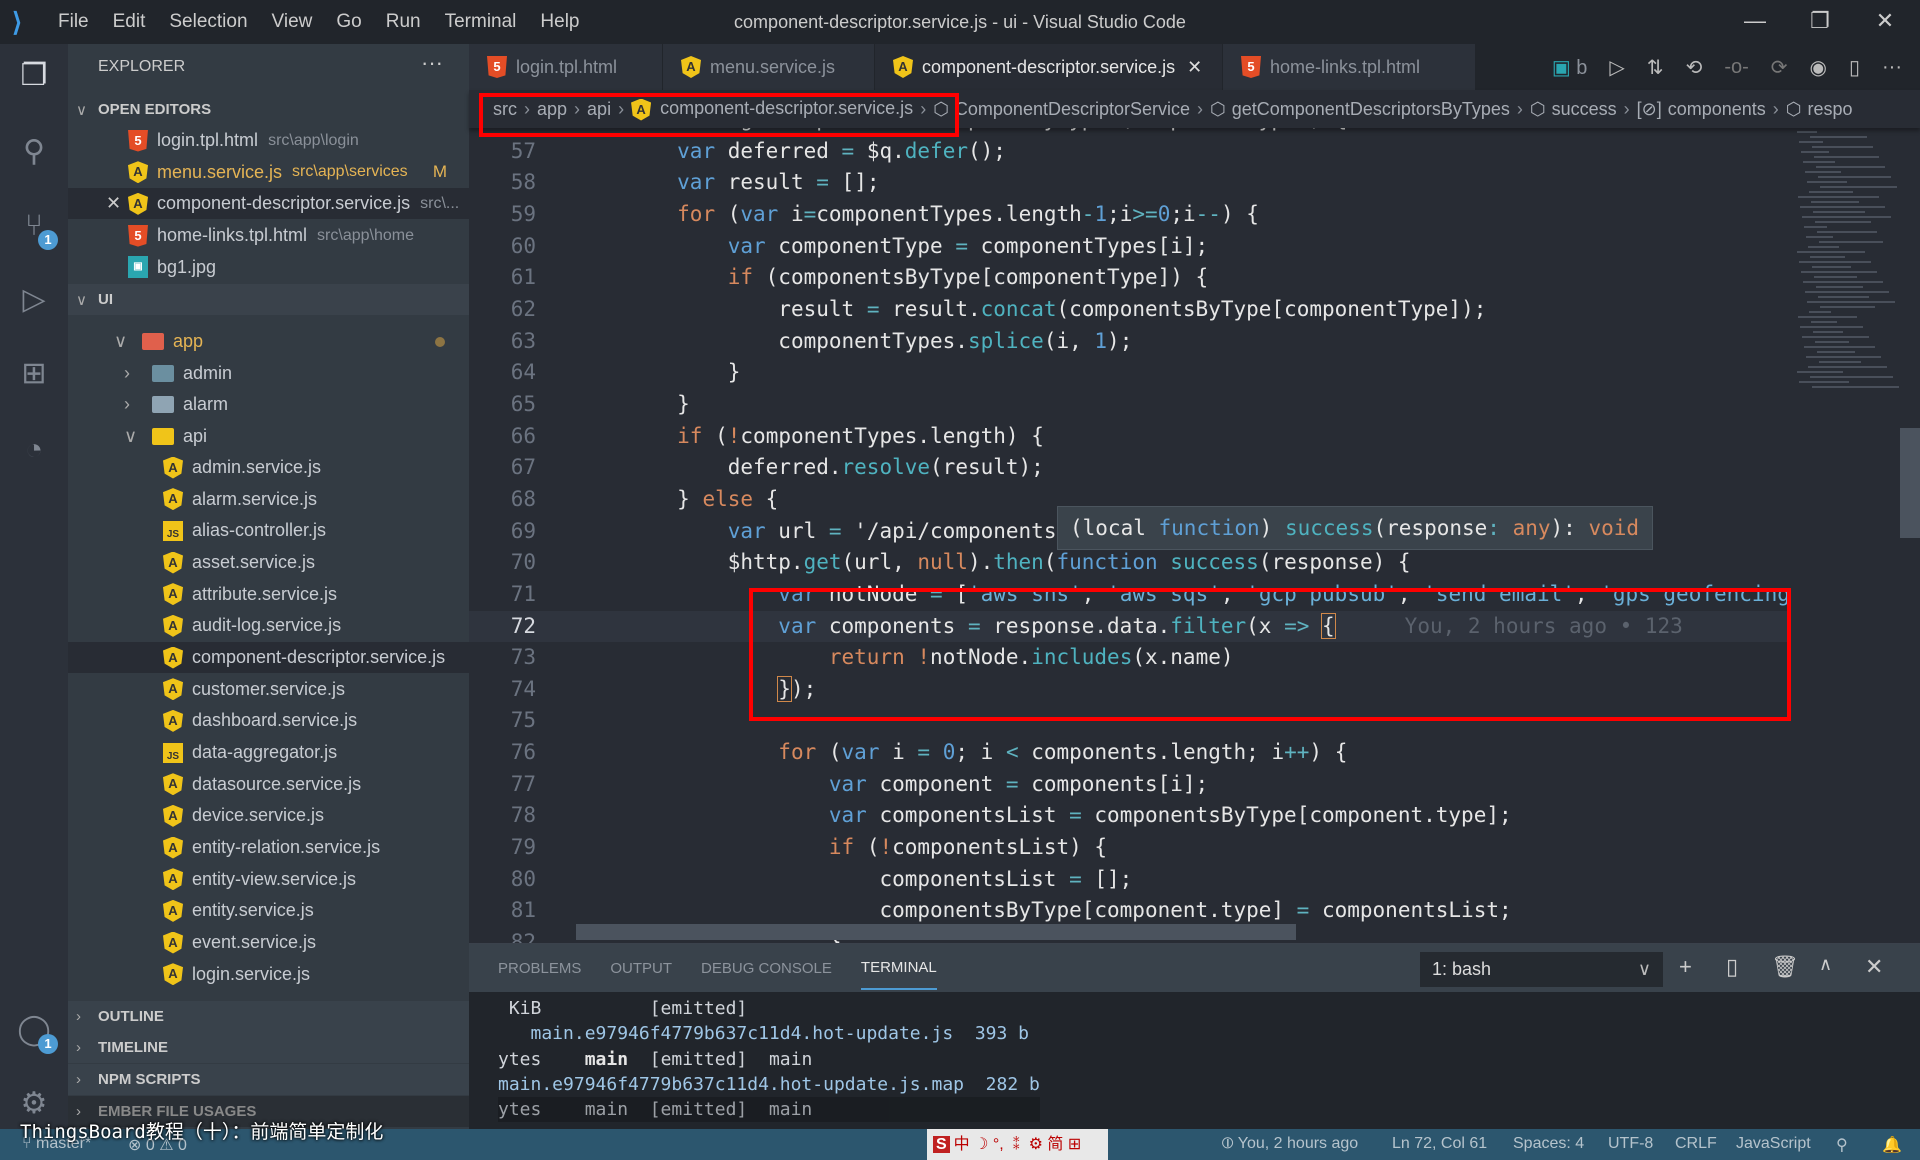 The image size is (1920, 1160). Describe the element at coordinates (268, 404) in the screenshot. I see `folder-alarm: › alarm` at that location.